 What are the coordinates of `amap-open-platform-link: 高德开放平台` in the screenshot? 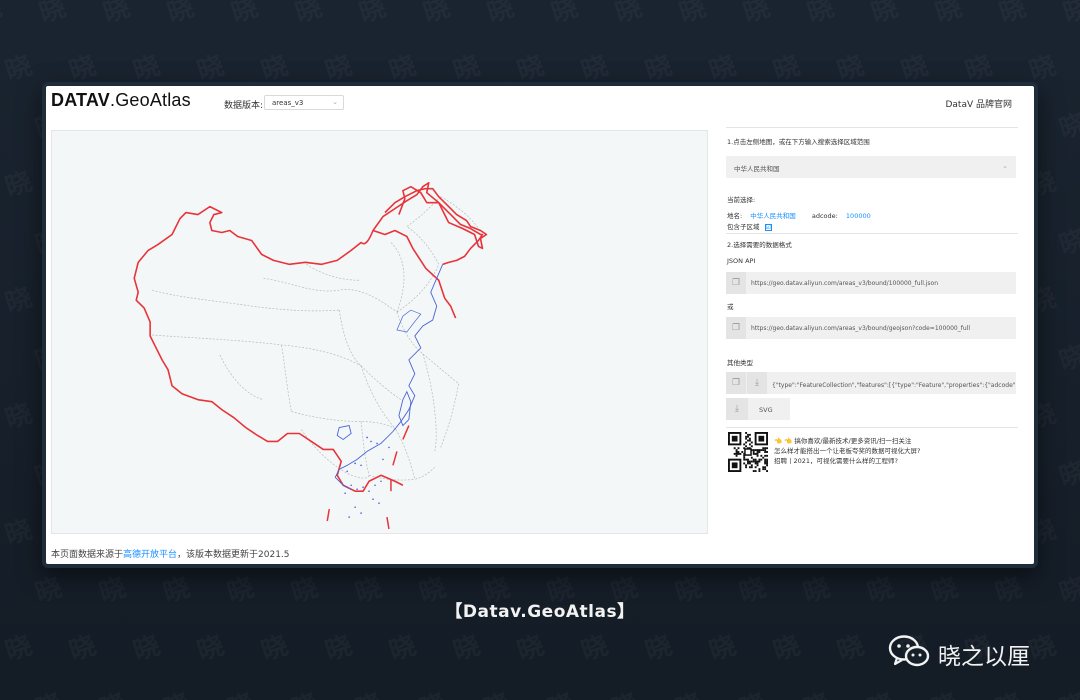 It's located at (150, 555).